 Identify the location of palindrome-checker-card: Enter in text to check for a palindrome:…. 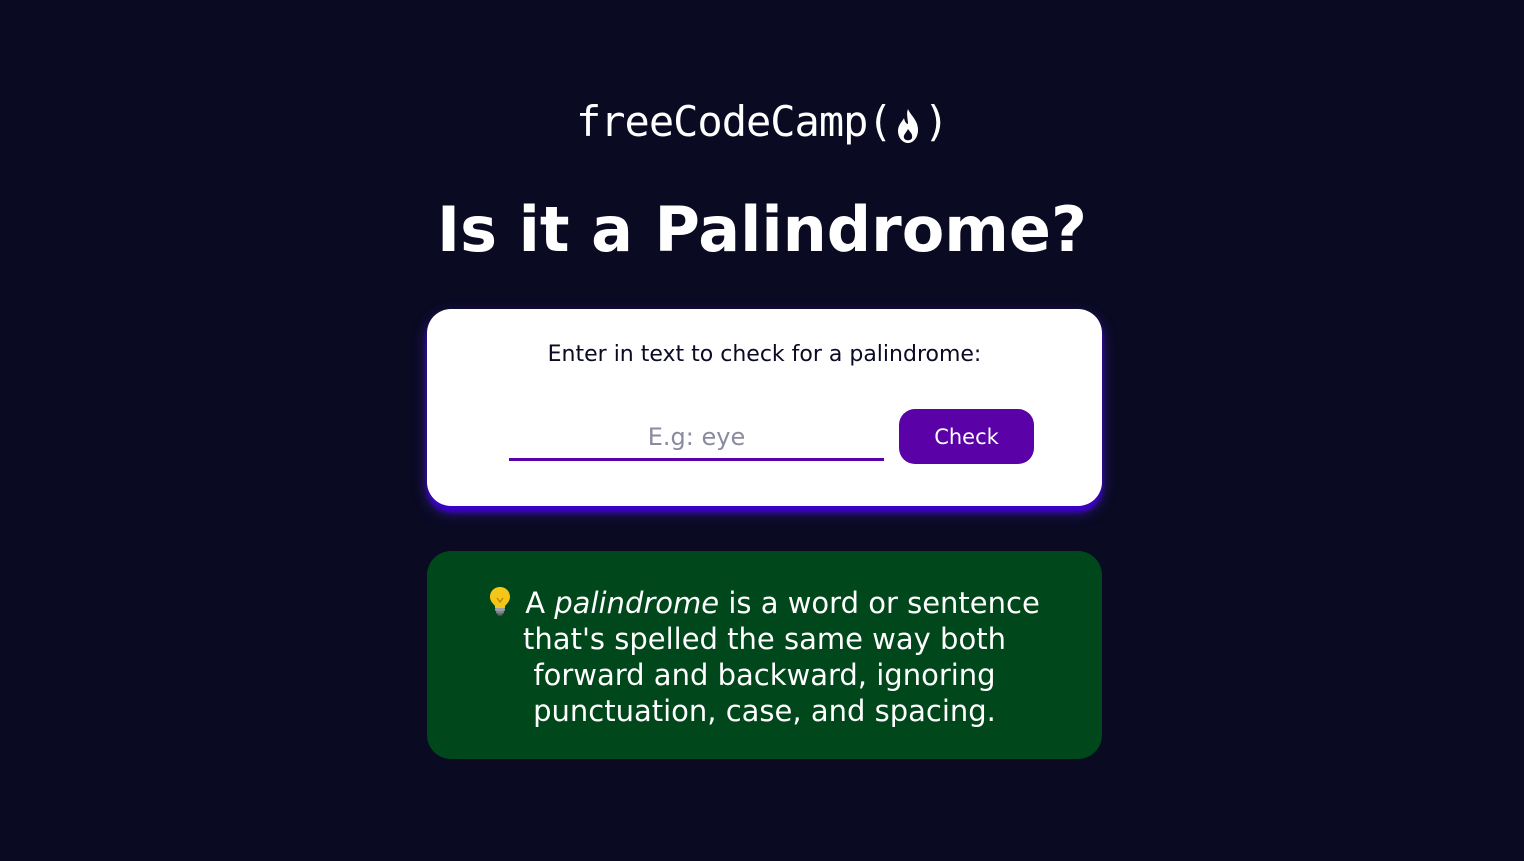
(764, 407).